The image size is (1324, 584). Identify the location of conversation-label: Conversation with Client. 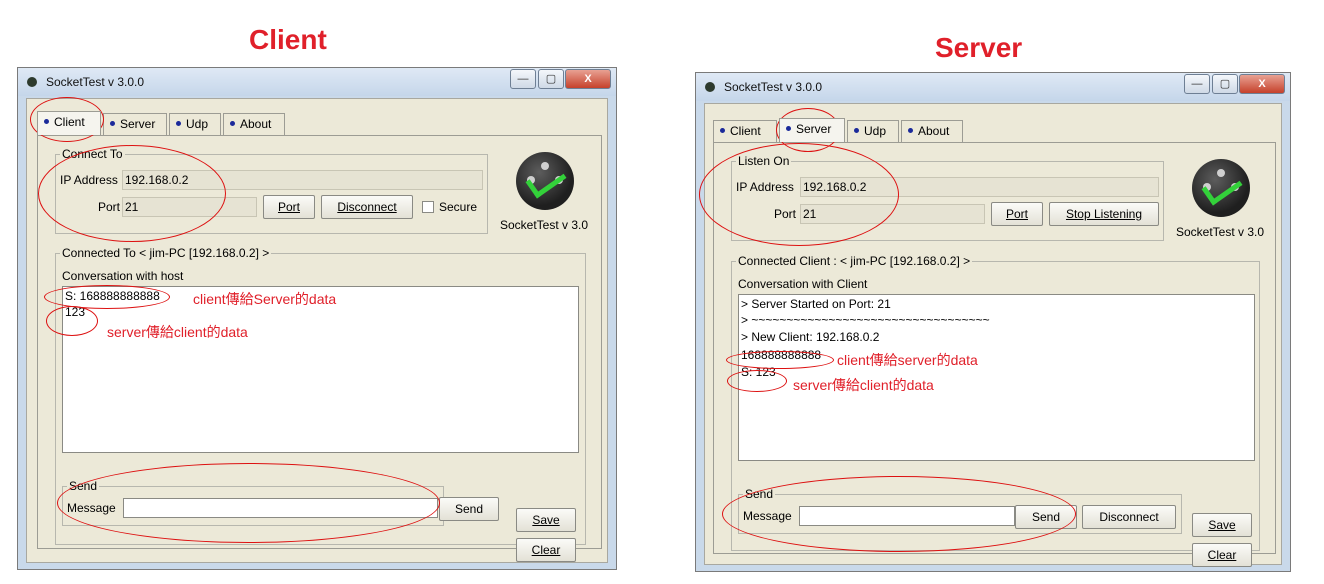
(803, 284).